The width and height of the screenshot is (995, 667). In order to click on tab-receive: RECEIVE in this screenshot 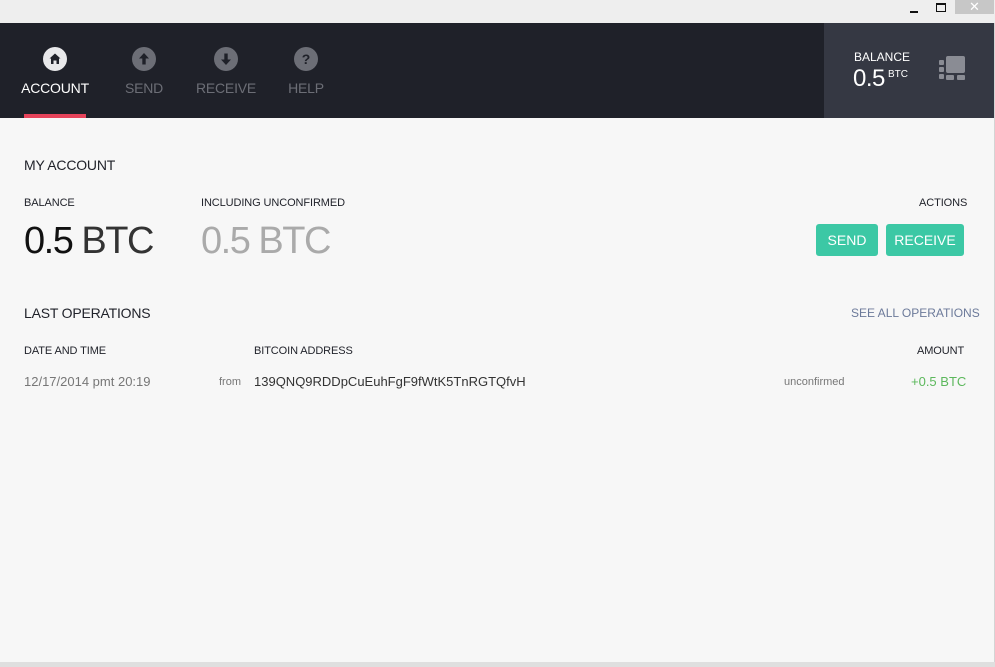, I will do `click(226, 70)`.